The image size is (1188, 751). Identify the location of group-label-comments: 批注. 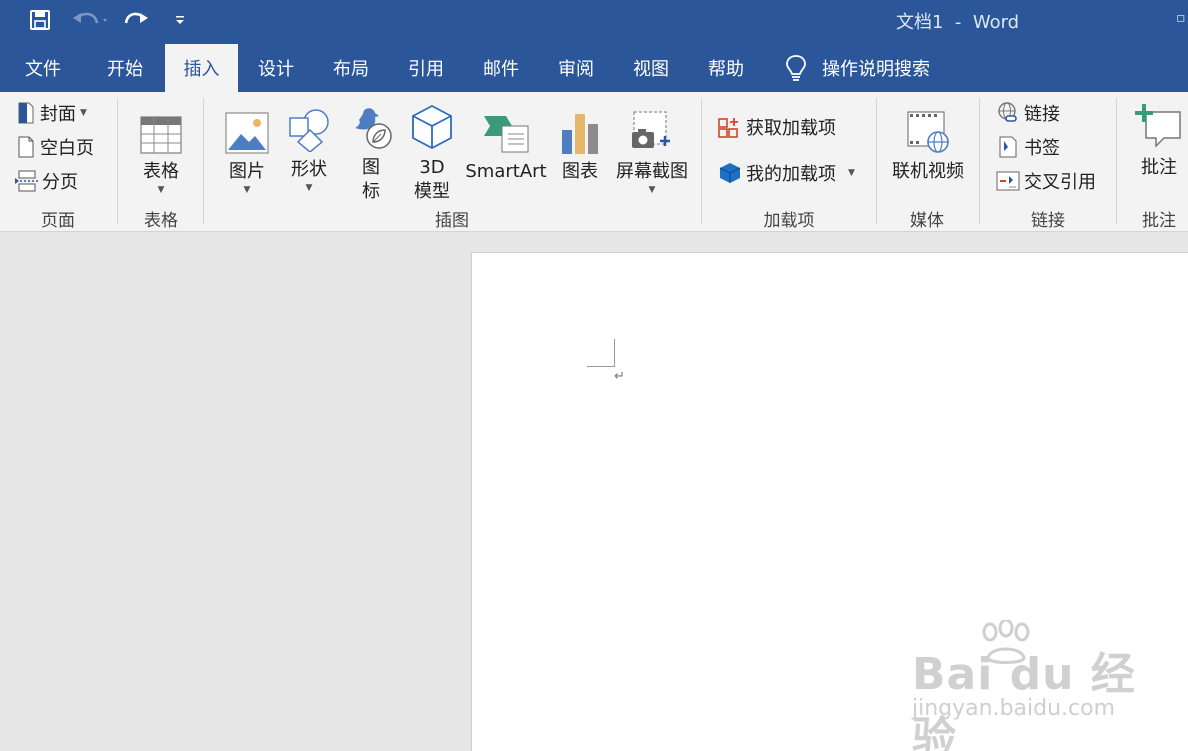
(1159, 221).